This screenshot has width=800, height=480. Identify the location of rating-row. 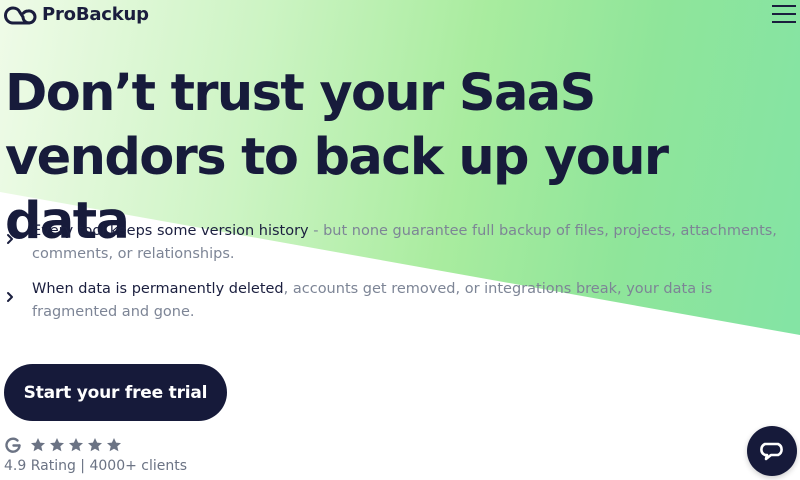
(63, 445).